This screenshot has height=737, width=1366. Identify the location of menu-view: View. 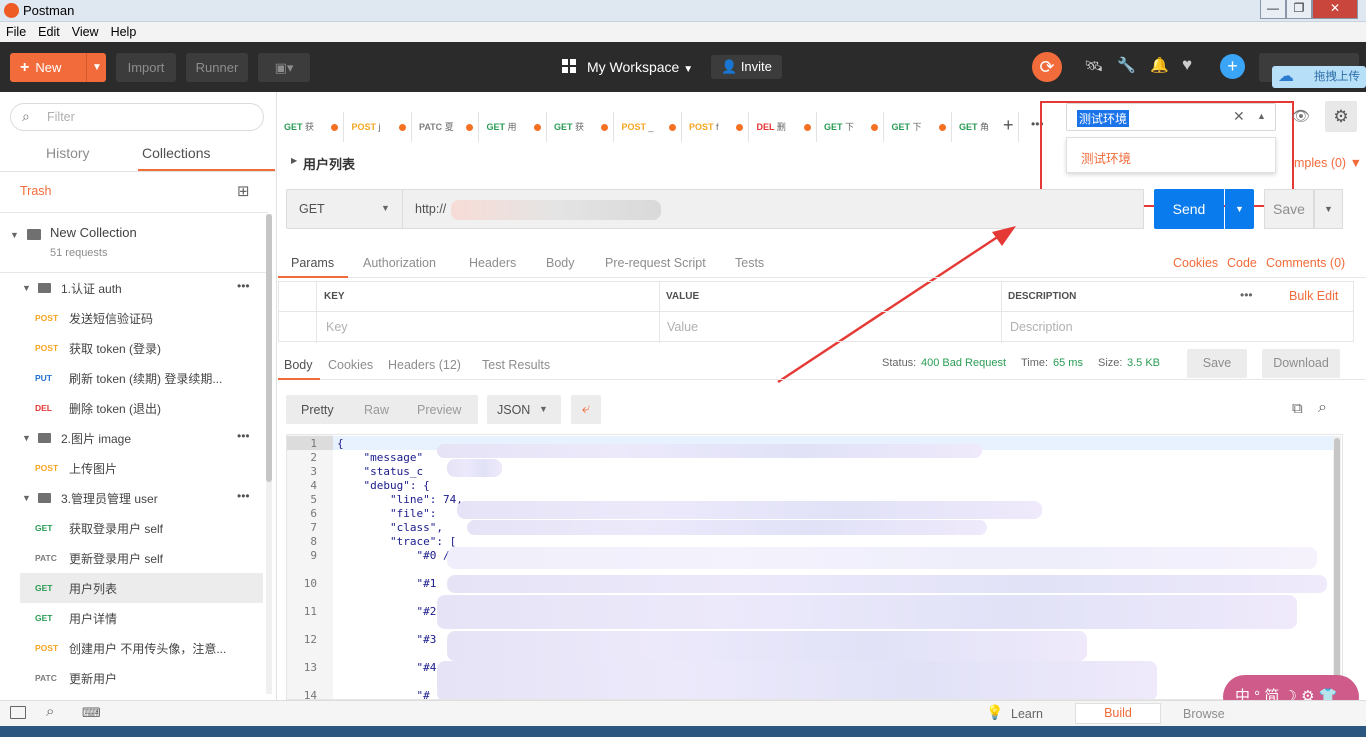
(85, 30).